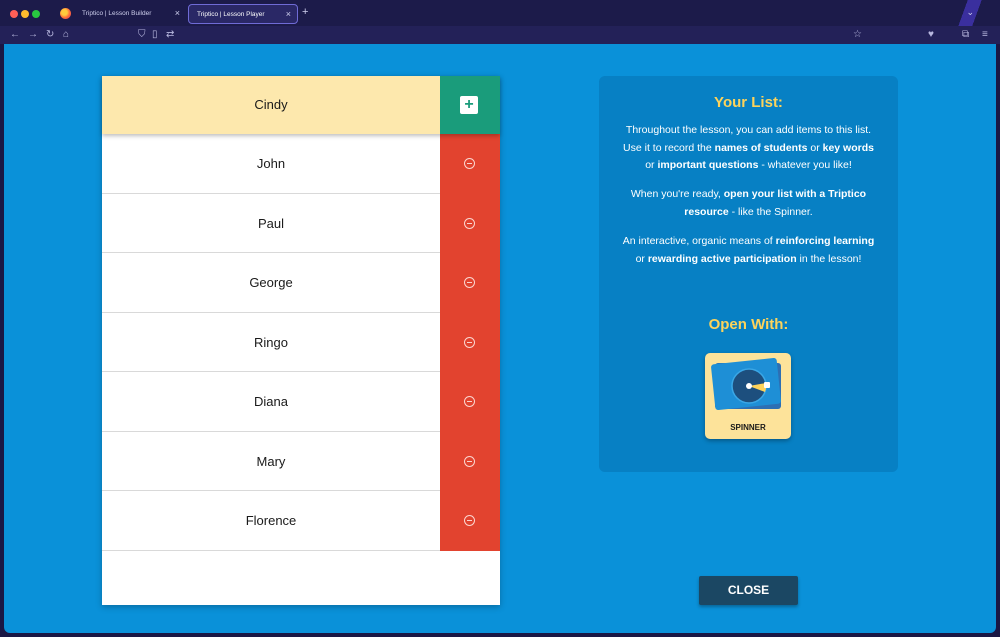 The image size is (1000, 637). Describe the element at coordinates (965, 35) in the screenshot. I see `extensions-icon: ⧉` at that location.